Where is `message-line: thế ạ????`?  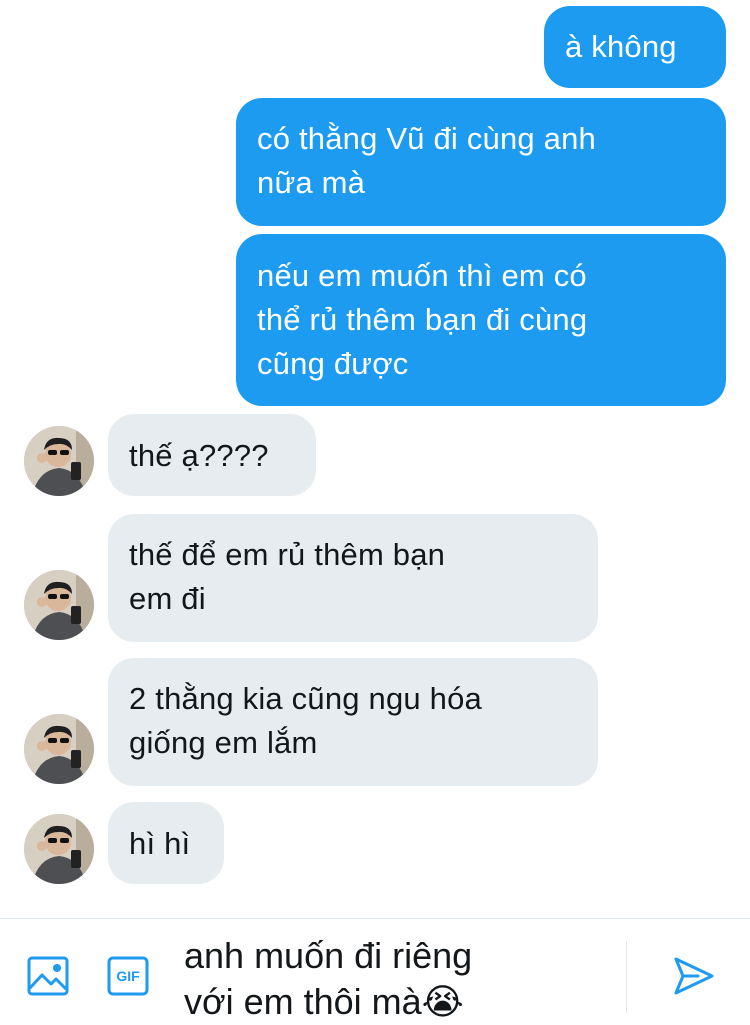 message-line: thế ạ???? is located at coordinates (199, 455).